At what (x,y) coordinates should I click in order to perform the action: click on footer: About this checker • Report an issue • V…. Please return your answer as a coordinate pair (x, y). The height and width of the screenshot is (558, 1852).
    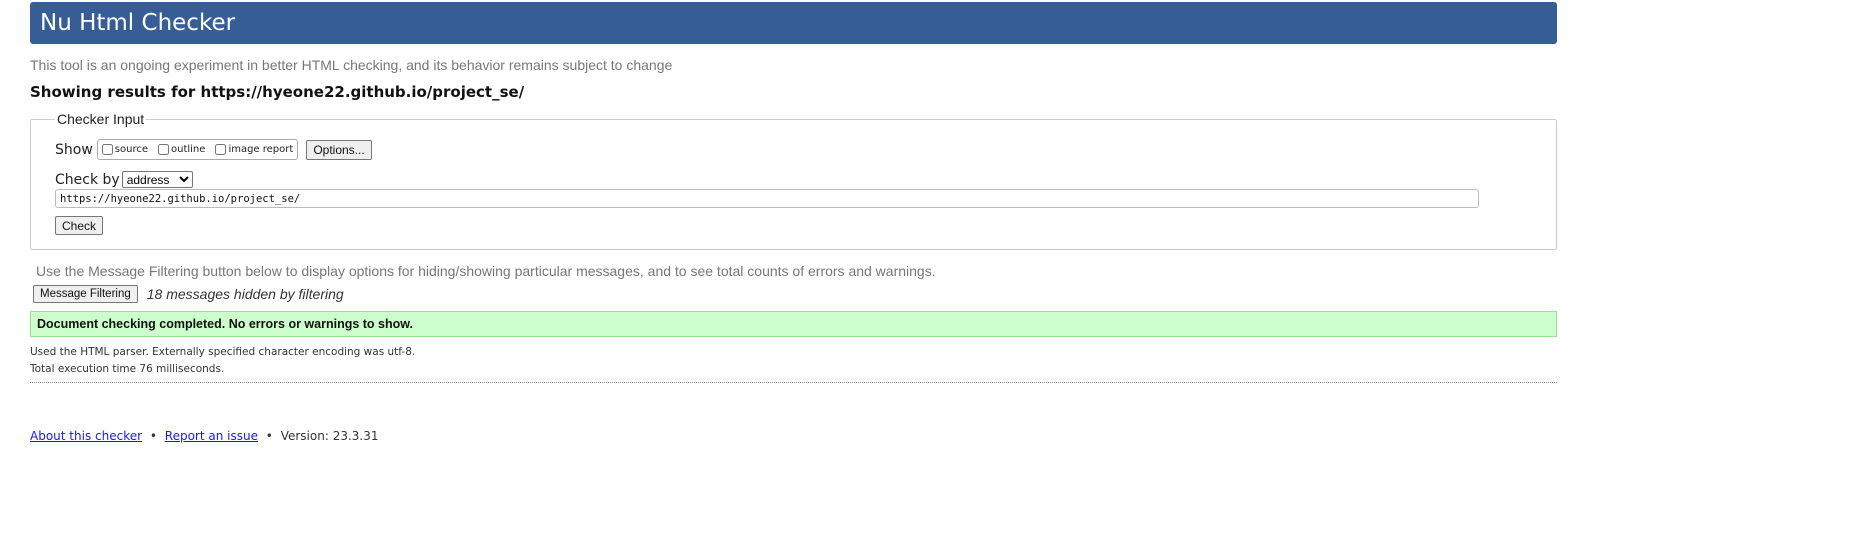
    Looking at the image, I should click on (793, 436).